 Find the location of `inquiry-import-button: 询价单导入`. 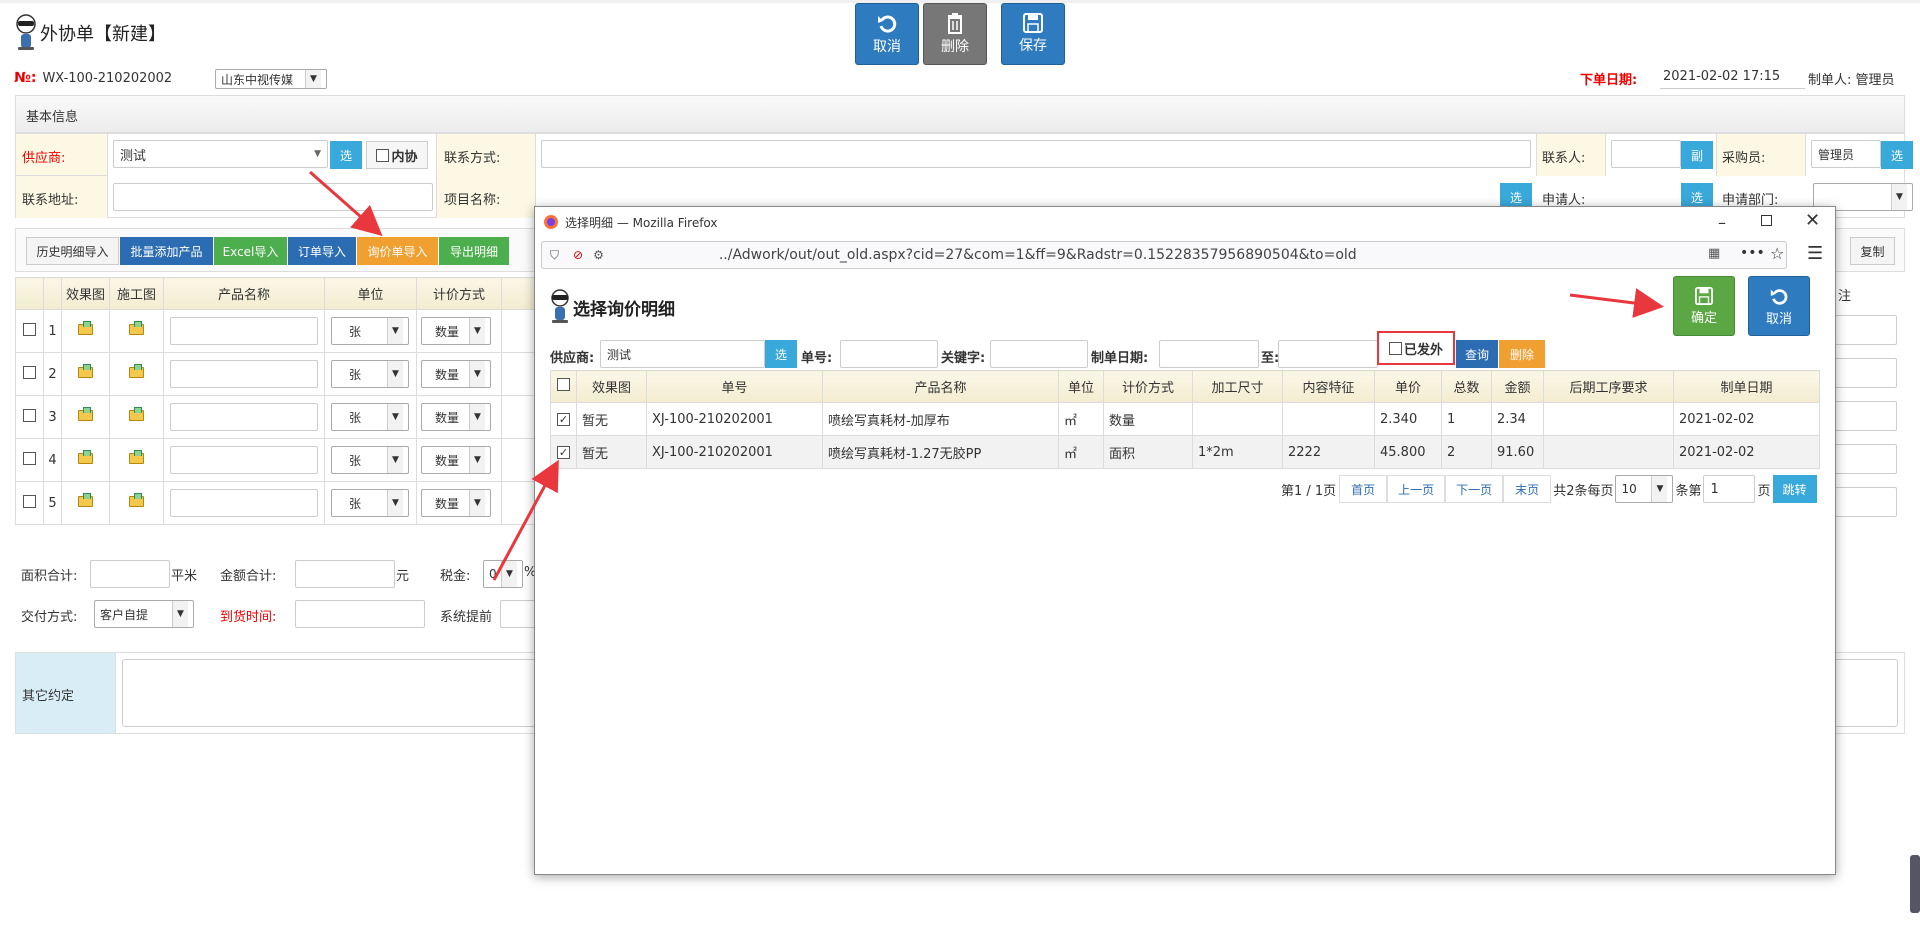

inquiry-import-button: 询价单导入 is located at coordinates (397, 251).